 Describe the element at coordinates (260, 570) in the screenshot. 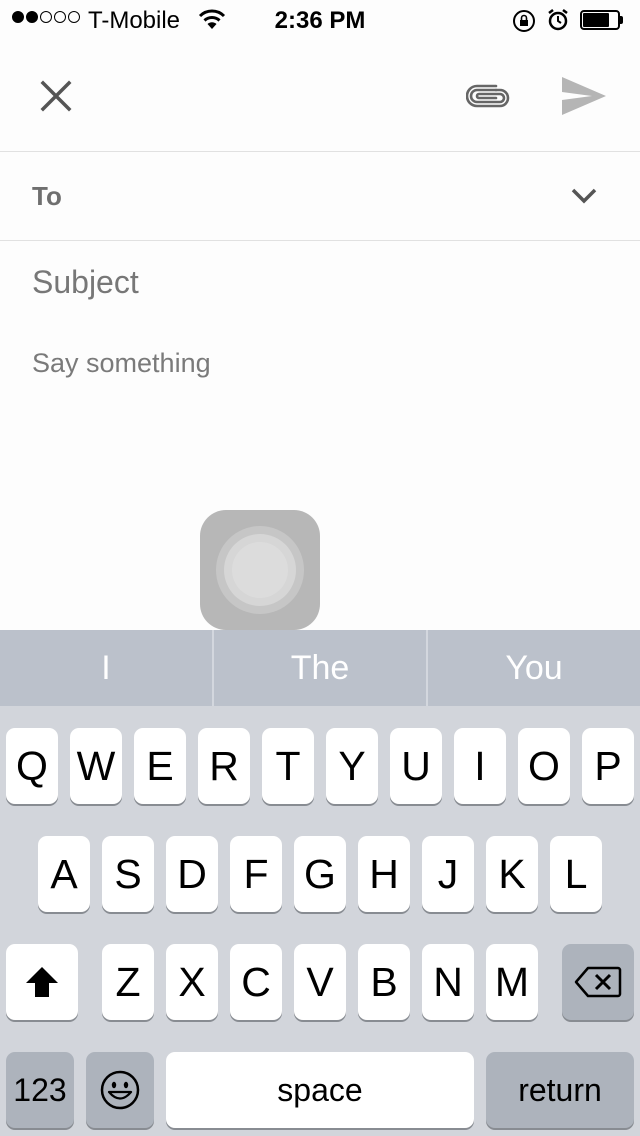

I see `assistive-touch-button` at that location.